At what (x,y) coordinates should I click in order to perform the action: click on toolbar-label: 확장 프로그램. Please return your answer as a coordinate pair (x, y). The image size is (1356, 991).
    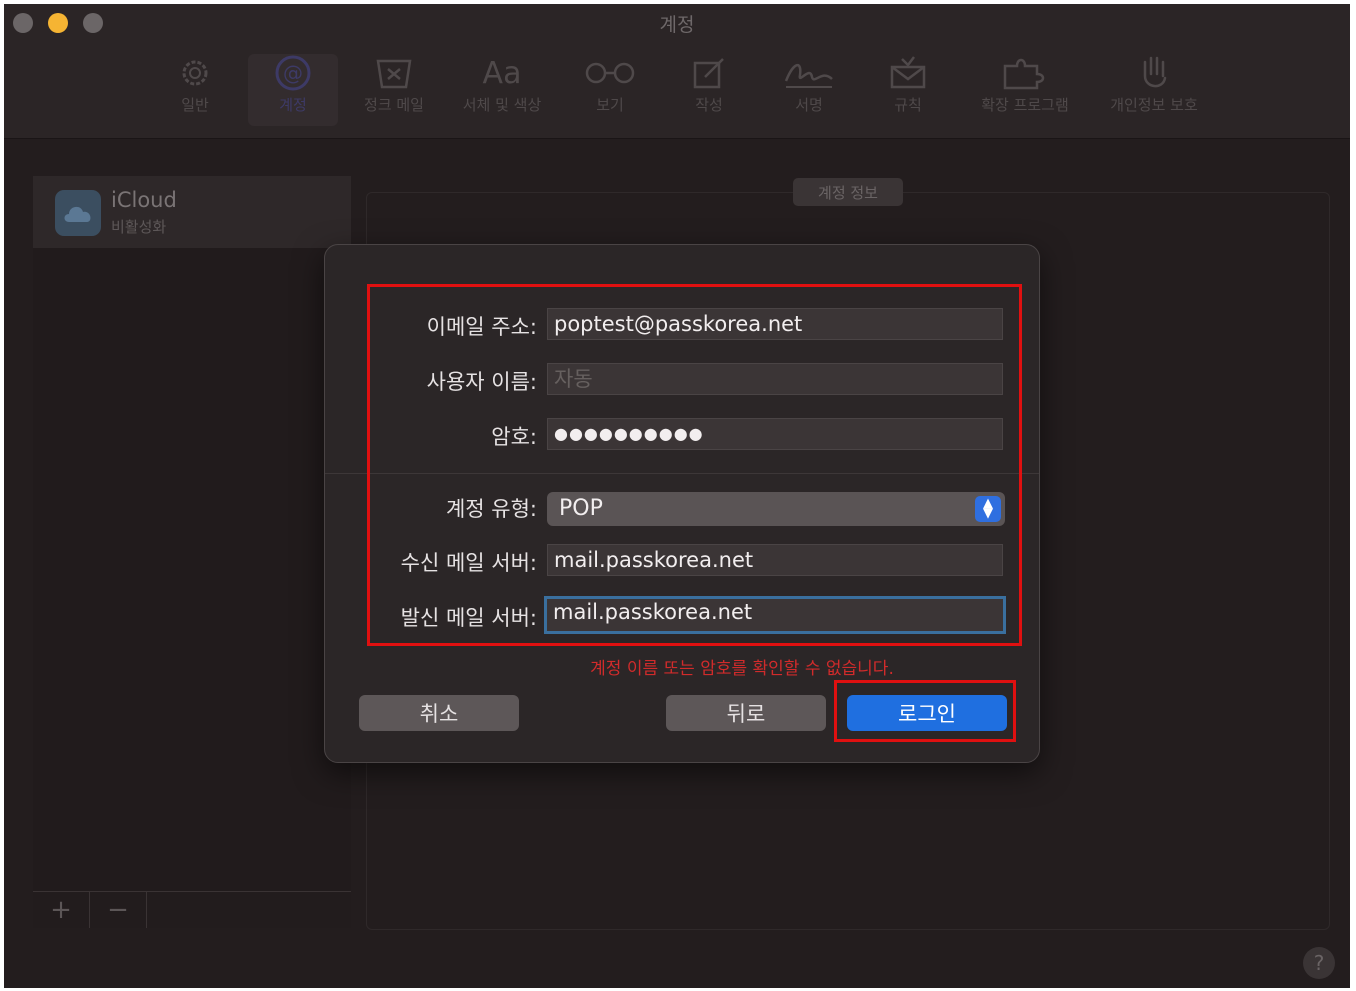
    Looking at the image, I should click on (1025, 105).